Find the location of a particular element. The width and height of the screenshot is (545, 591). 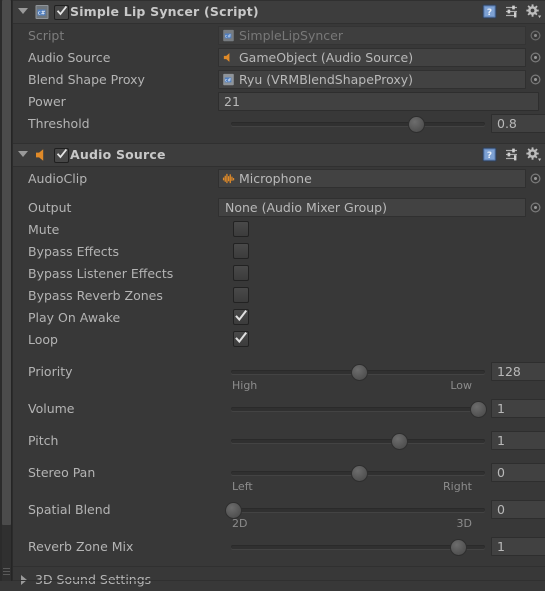

stereo-pan-input: 0 is located at coordinates (518, 472).